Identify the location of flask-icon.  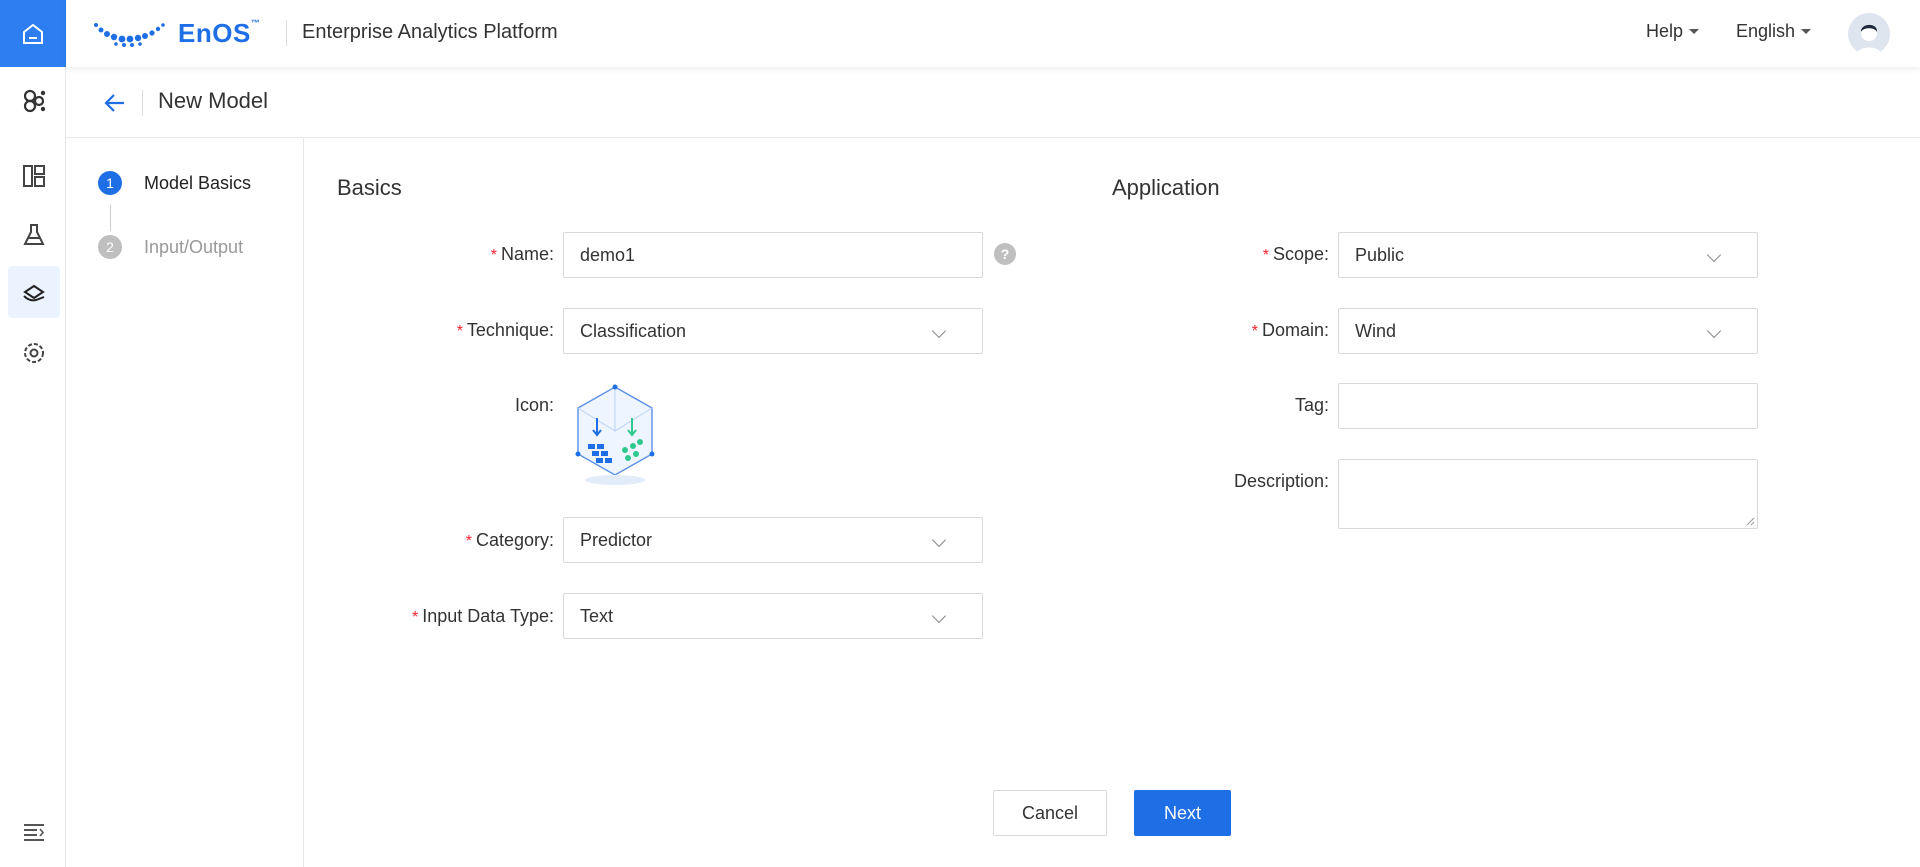
(34, 234).